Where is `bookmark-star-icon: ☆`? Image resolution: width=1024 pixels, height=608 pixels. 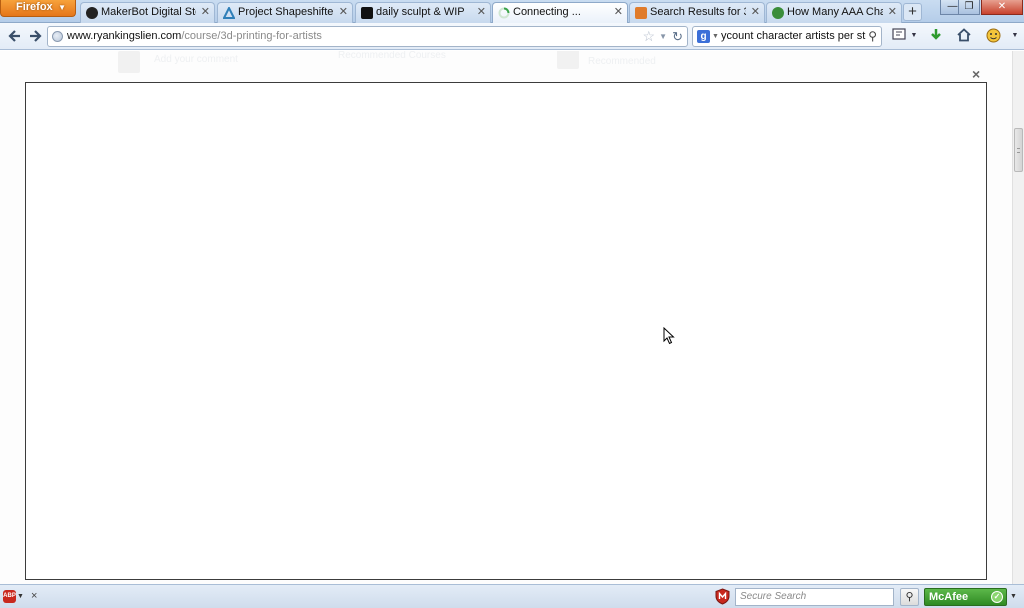 bookmark-star-icon: ☆ is located at coordinates (648, 36).